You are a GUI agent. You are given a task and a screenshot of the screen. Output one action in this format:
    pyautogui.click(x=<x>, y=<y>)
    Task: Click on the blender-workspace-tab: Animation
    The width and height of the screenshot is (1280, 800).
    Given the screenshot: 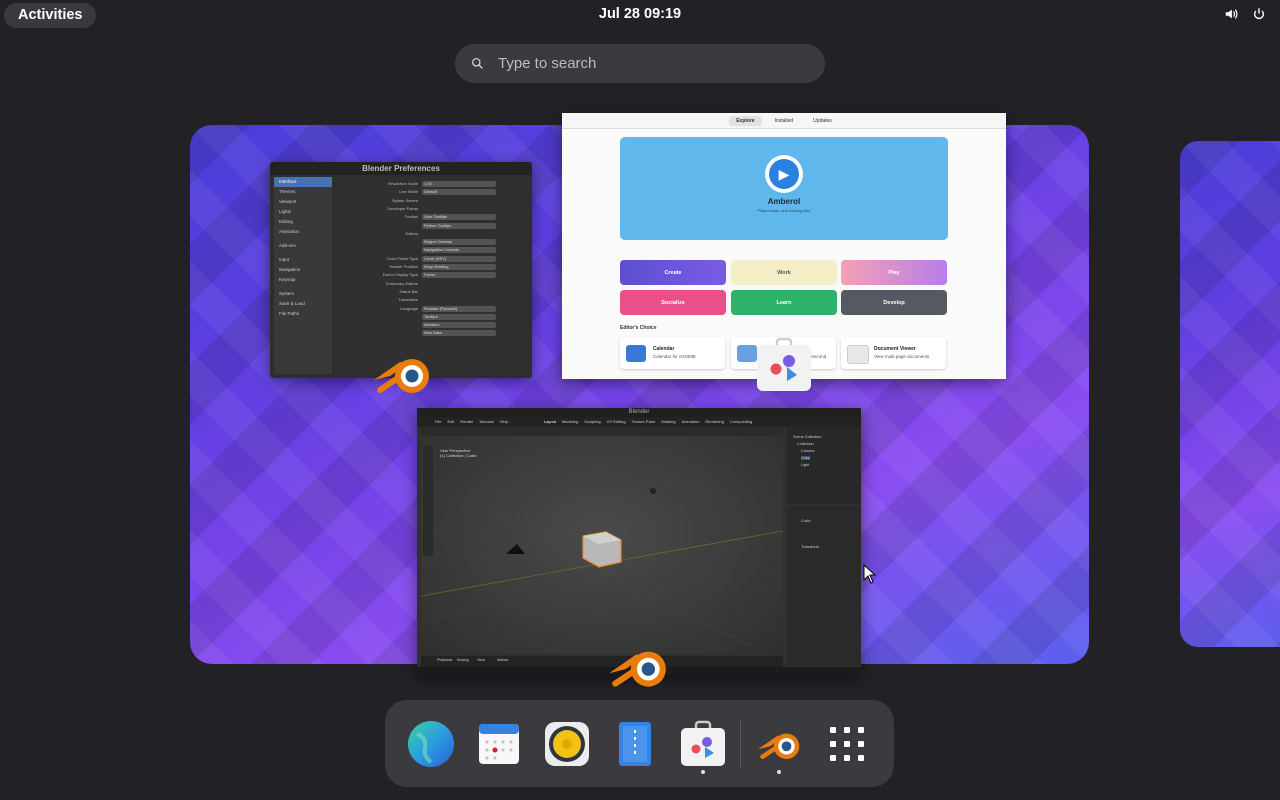 What is the action you would take?
    pyautogui.click(x=691, y=422)
    